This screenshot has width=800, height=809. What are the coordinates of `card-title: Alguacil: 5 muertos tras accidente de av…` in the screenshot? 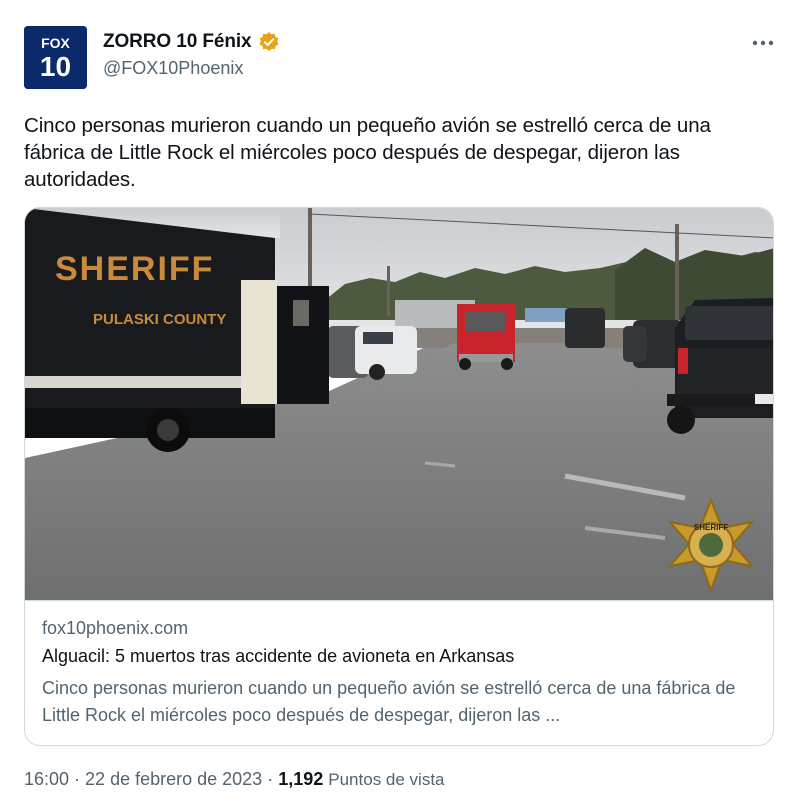 It's located at (278, 656).